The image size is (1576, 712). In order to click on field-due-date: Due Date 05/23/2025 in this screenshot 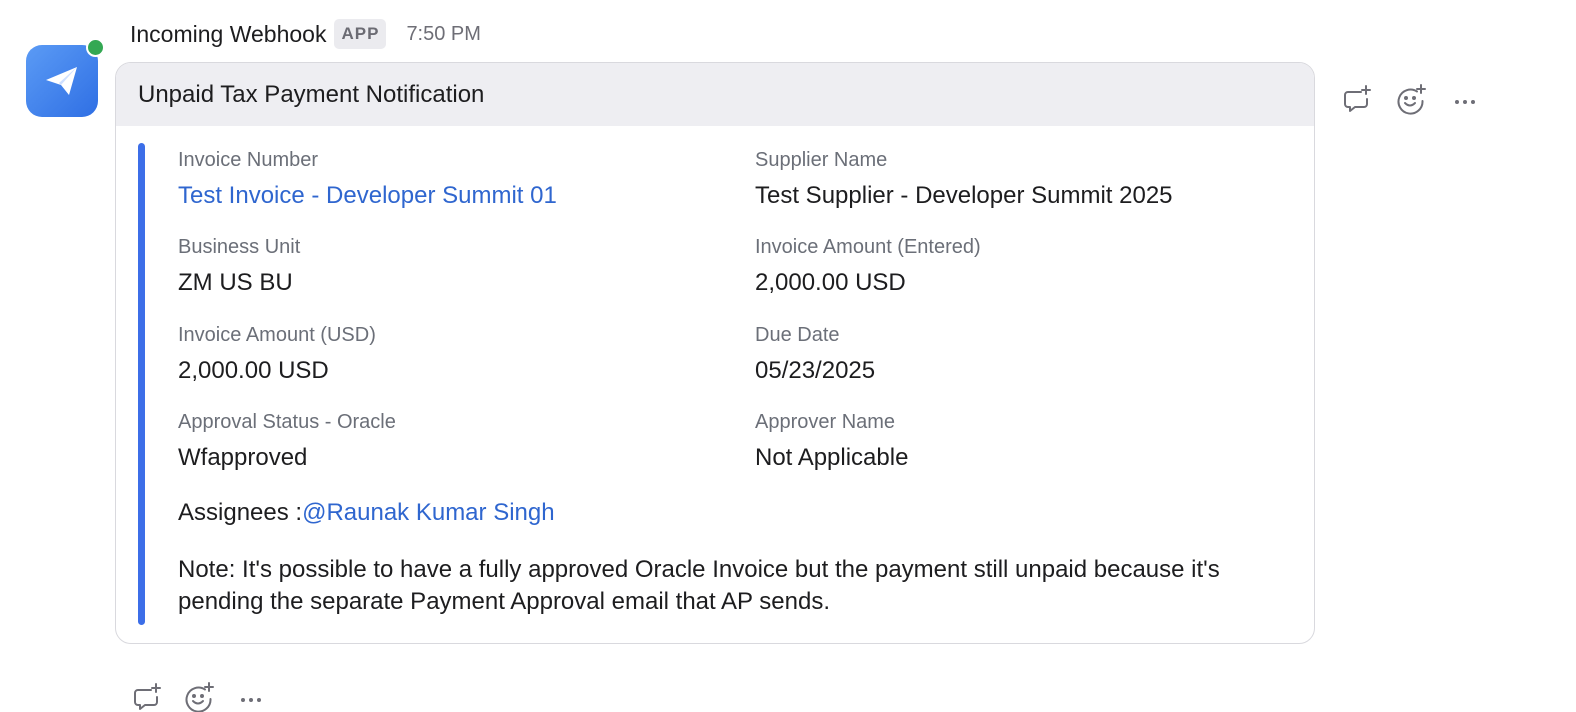, I will do `click(815, 354)`.